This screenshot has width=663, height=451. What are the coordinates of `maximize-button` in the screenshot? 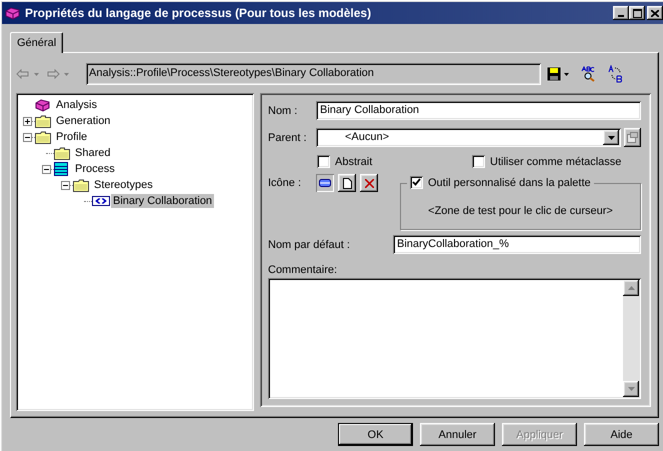 It's located at (637, 13).